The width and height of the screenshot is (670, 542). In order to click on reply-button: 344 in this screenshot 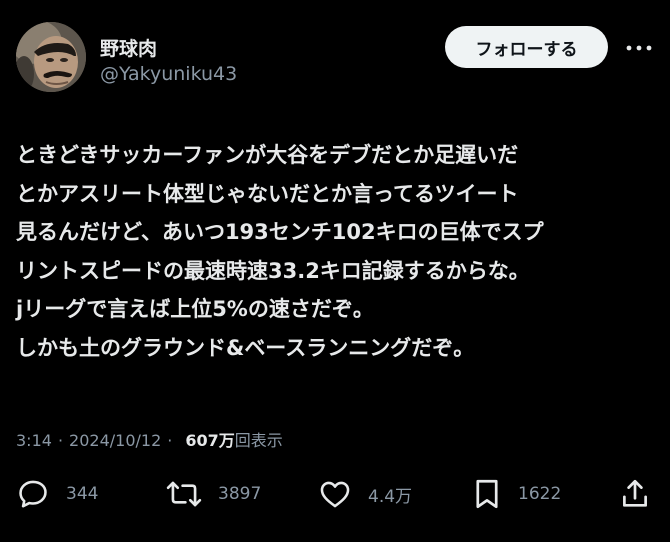, I will do `click(57, 494)`.